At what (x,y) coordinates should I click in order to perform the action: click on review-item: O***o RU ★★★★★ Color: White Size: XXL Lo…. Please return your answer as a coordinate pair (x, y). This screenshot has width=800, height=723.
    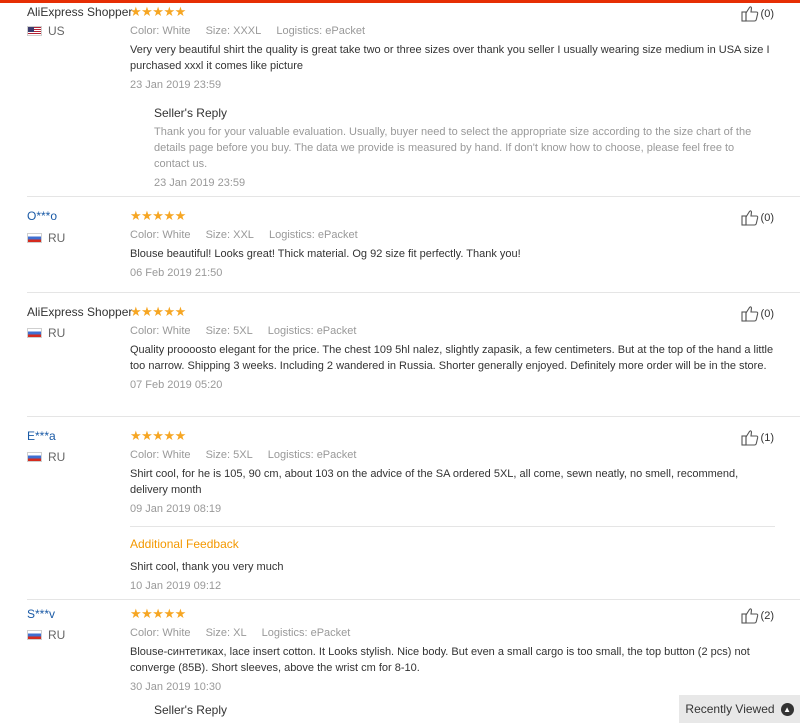
    Looking at the image, I should click on (413, 245).